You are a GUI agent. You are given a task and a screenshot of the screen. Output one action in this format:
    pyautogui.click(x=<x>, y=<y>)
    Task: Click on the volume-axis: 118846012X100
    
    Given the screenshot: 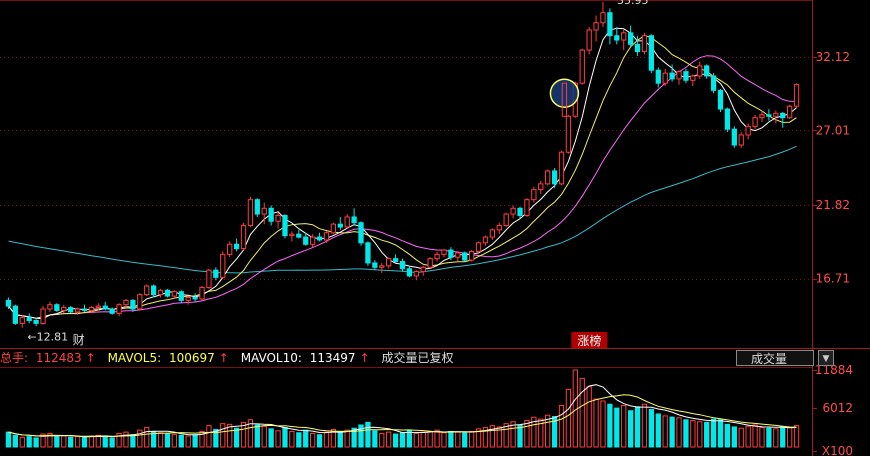 What is the action you would take?
    pyautogui.click(x=832, y=409)
    